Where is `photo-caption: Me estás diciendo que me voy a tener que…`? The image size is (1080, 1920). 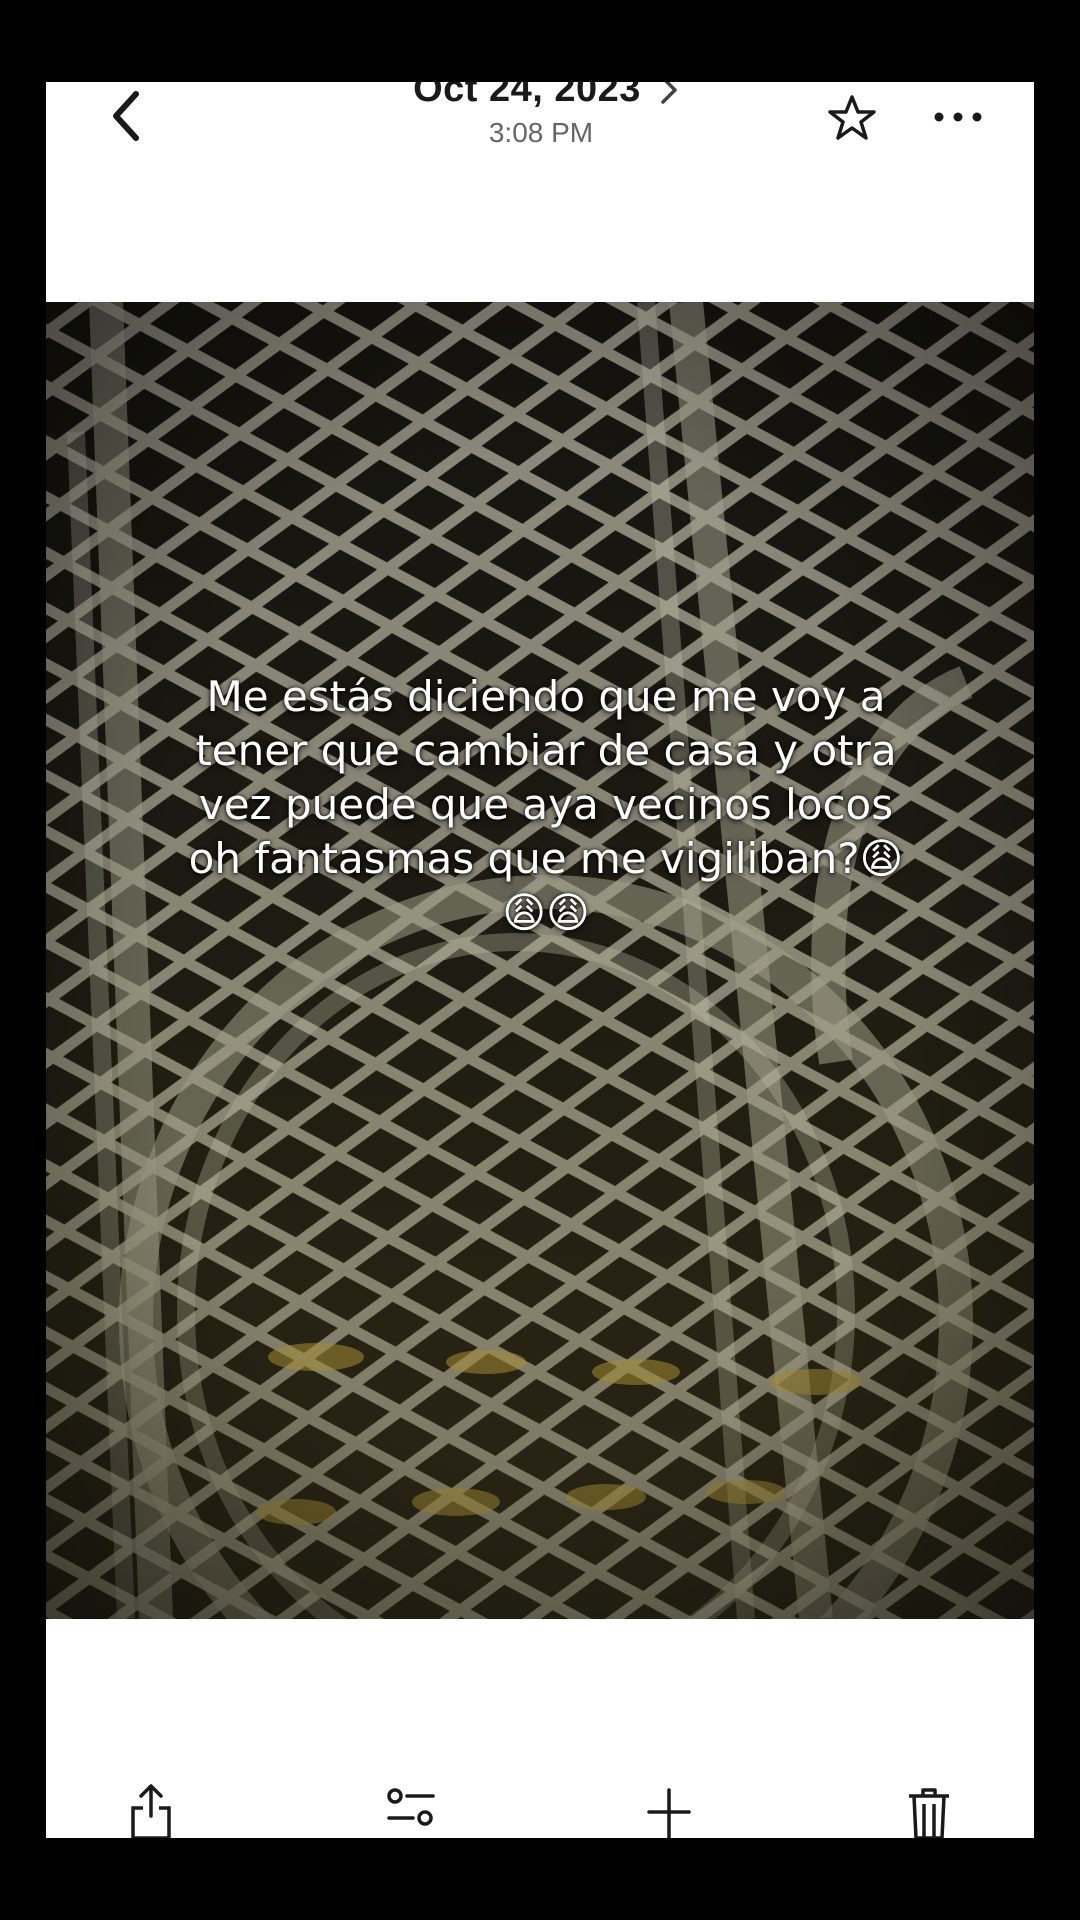
photo-caption: Me estás diciendo que me voy a tener que… is located at coordinates (546, 804).